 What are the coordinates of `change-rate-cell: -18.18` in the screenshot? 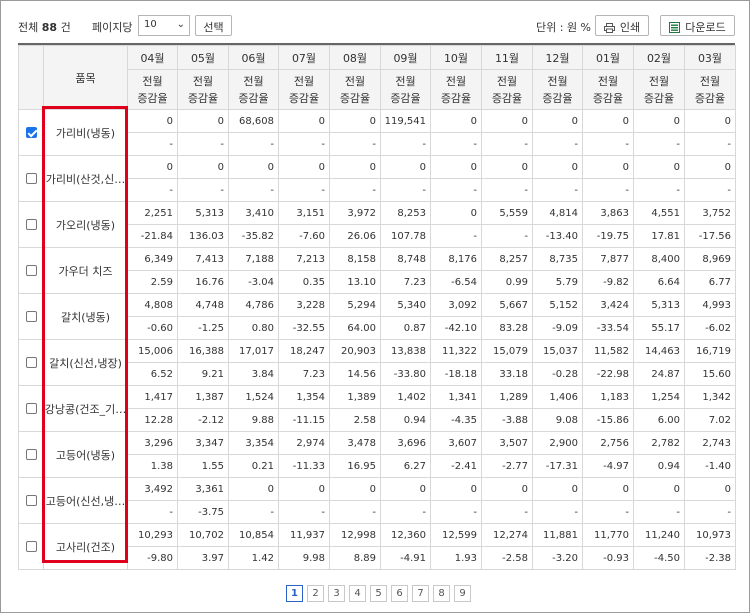 It's located at (456, 374).